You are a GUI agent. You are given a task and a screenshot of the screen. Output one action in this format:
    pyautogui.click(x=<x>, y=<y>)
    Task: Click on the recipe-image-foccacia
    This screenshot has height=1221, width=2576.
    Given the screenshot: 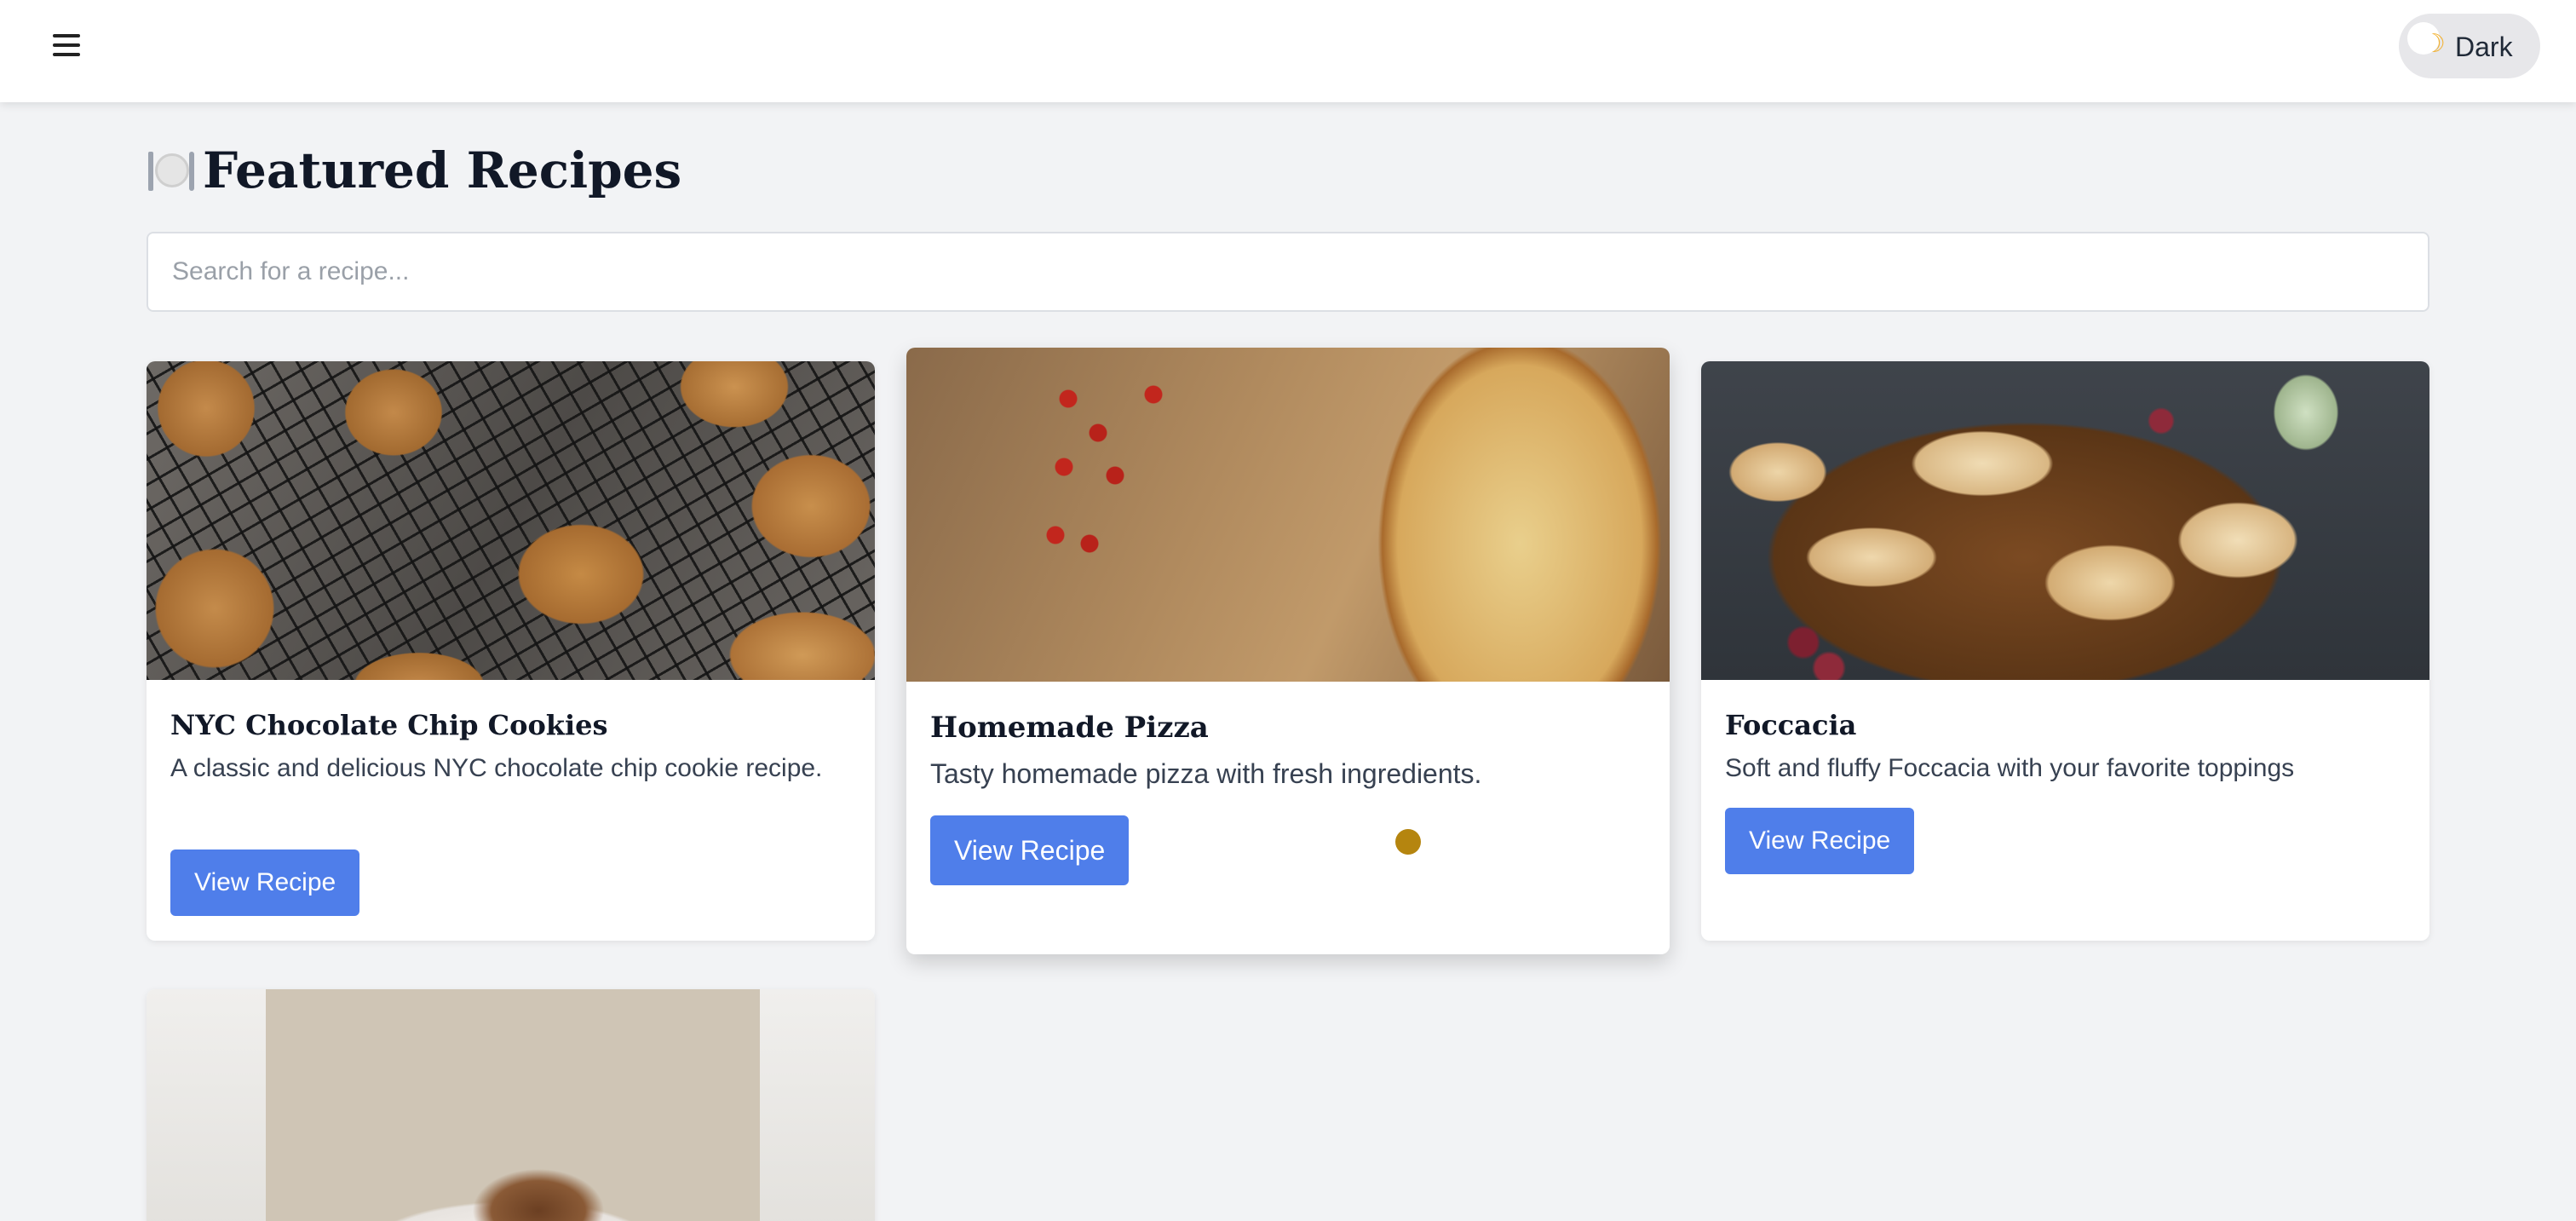 What is the action you would take?
    pyautogui.click(x=2065, y=521)
    